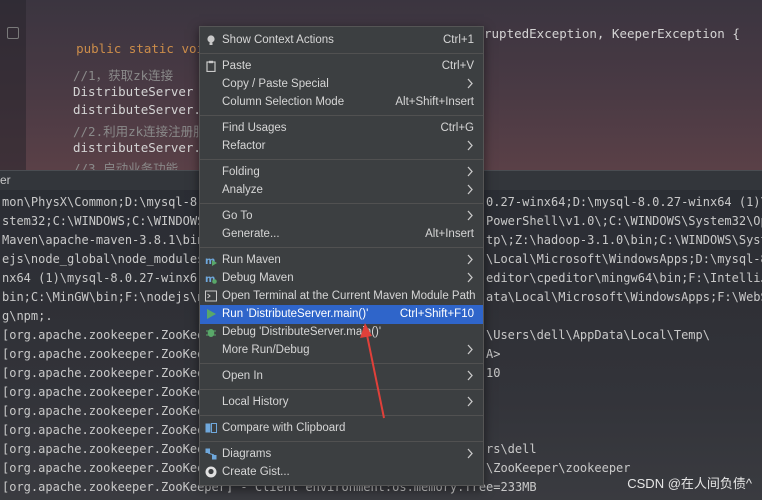 This screenshot has height=500, width=762. What do you see at coordinates (624, 297) in the screenshot?
I see `console-line-right: ata\Local\Microsoft\WindowsApps;F:\WebSt` at bounding box center [624, 297].